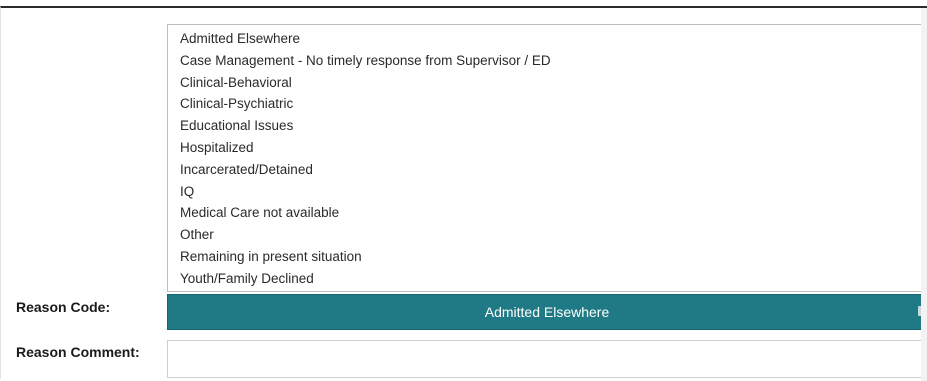  What do you see at coordinates (63, 307) in the screenshot?
I see `reason-code-label: Reason Code:` at bounding box center [63, 307].